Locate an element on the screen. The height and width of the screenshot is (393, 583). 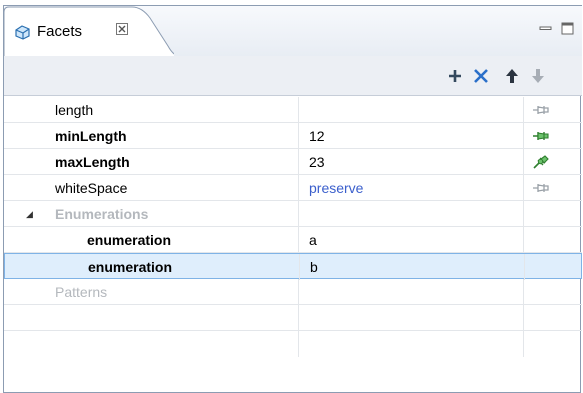
table-row: Patterns is located at coordinates (293, 292).